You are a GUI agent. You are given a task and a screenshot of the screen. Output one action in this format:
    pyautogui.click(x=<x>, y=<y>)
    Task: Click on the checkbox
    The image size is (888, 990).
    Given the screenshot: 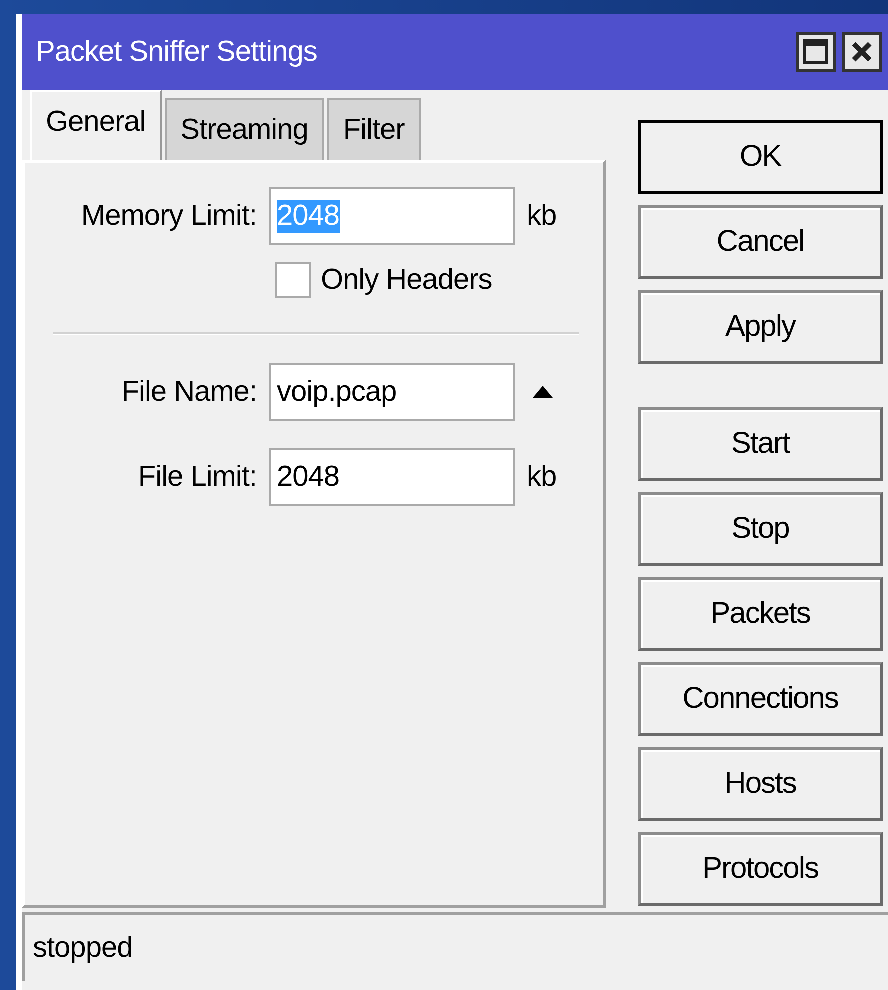 What is the action you would take?
    pyautogui.click(x=293, y=280)
    